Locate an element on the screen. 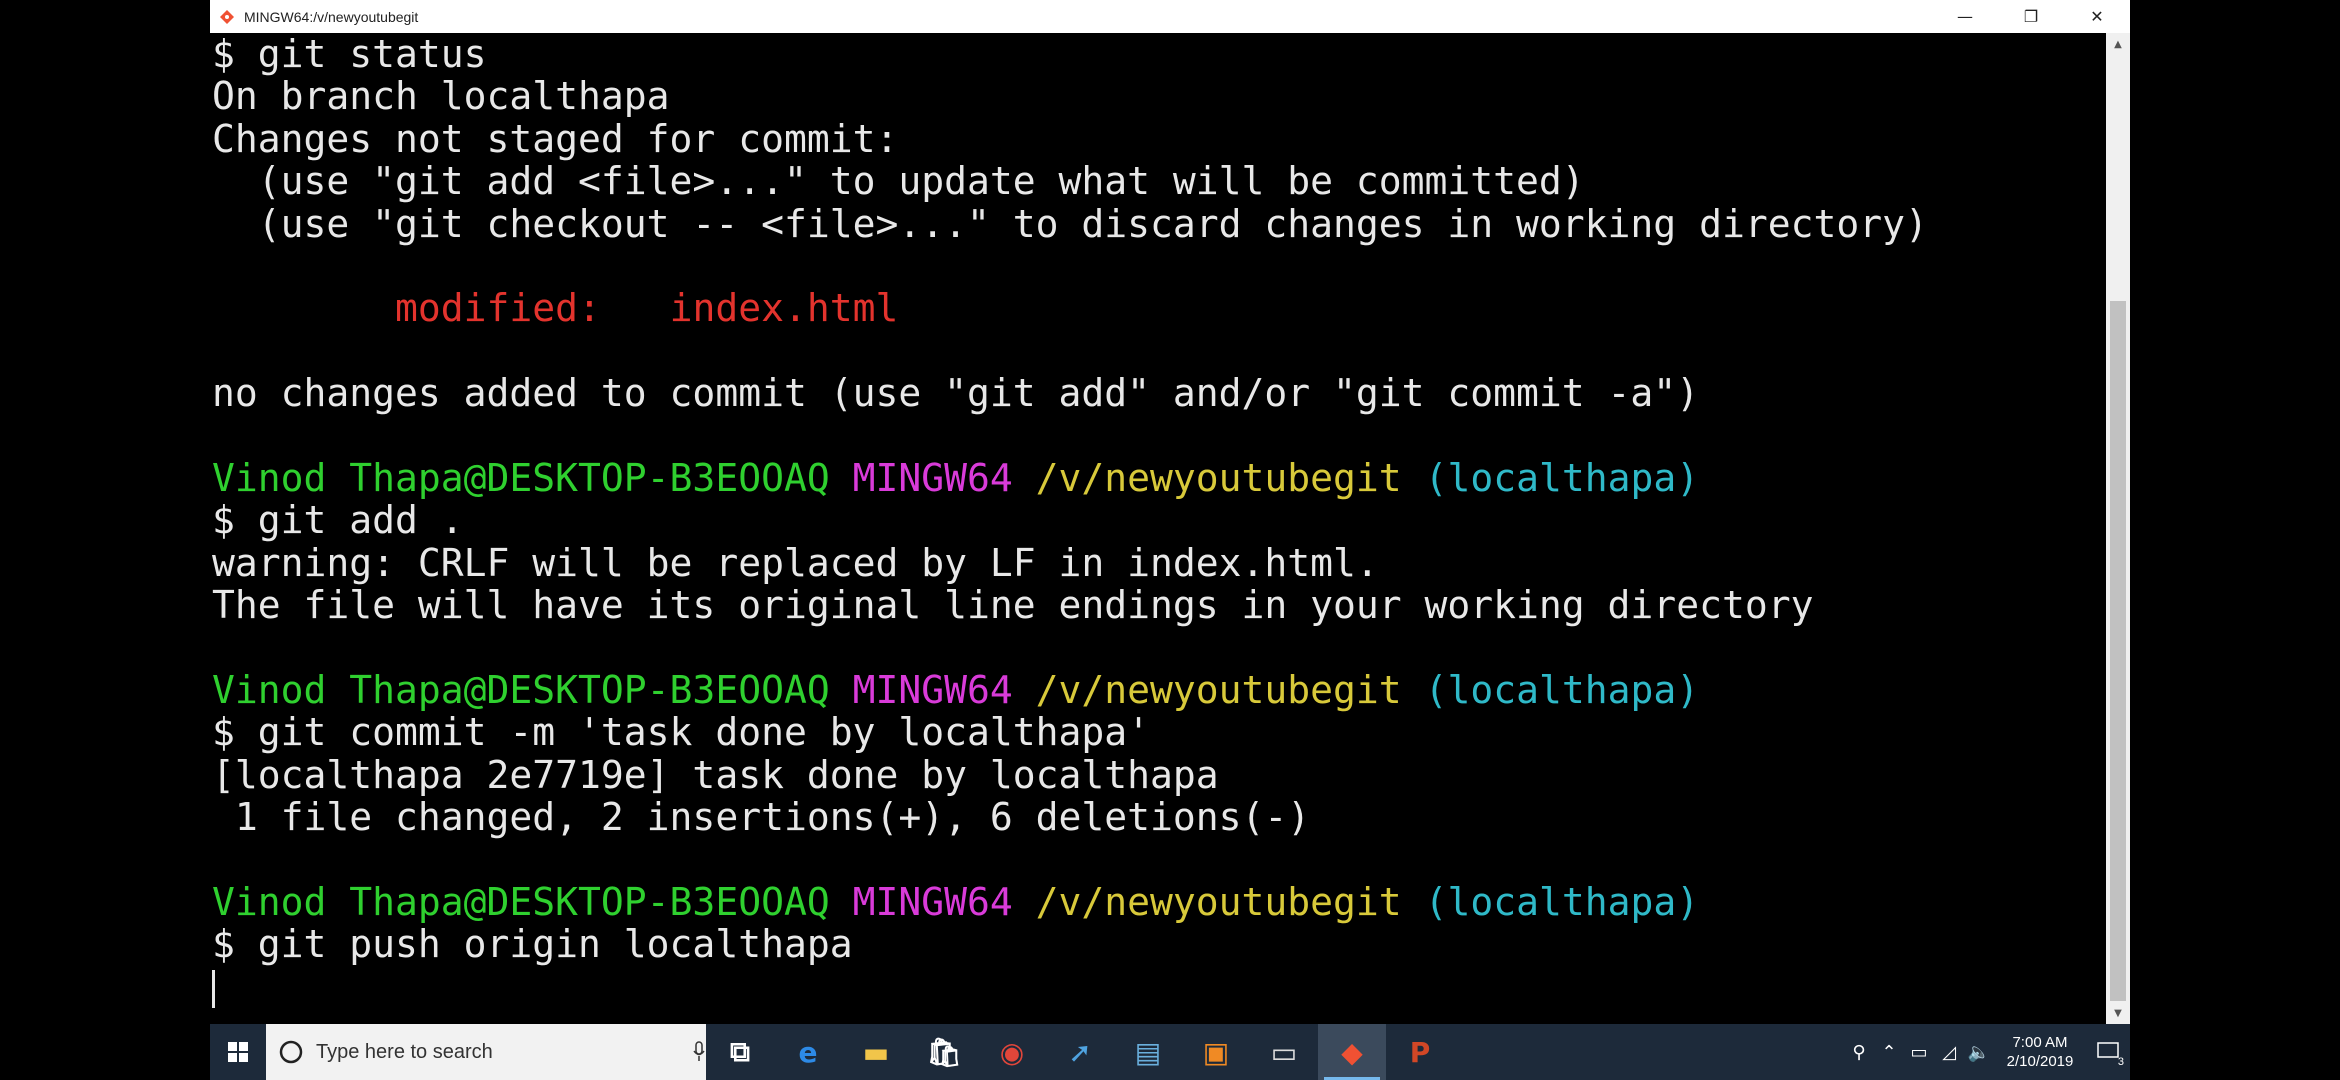 Image resolution: width=2340 pixels, height=1080 pixels. taskbar-search-box: Type here to search is located at coordinates (486, 1052).